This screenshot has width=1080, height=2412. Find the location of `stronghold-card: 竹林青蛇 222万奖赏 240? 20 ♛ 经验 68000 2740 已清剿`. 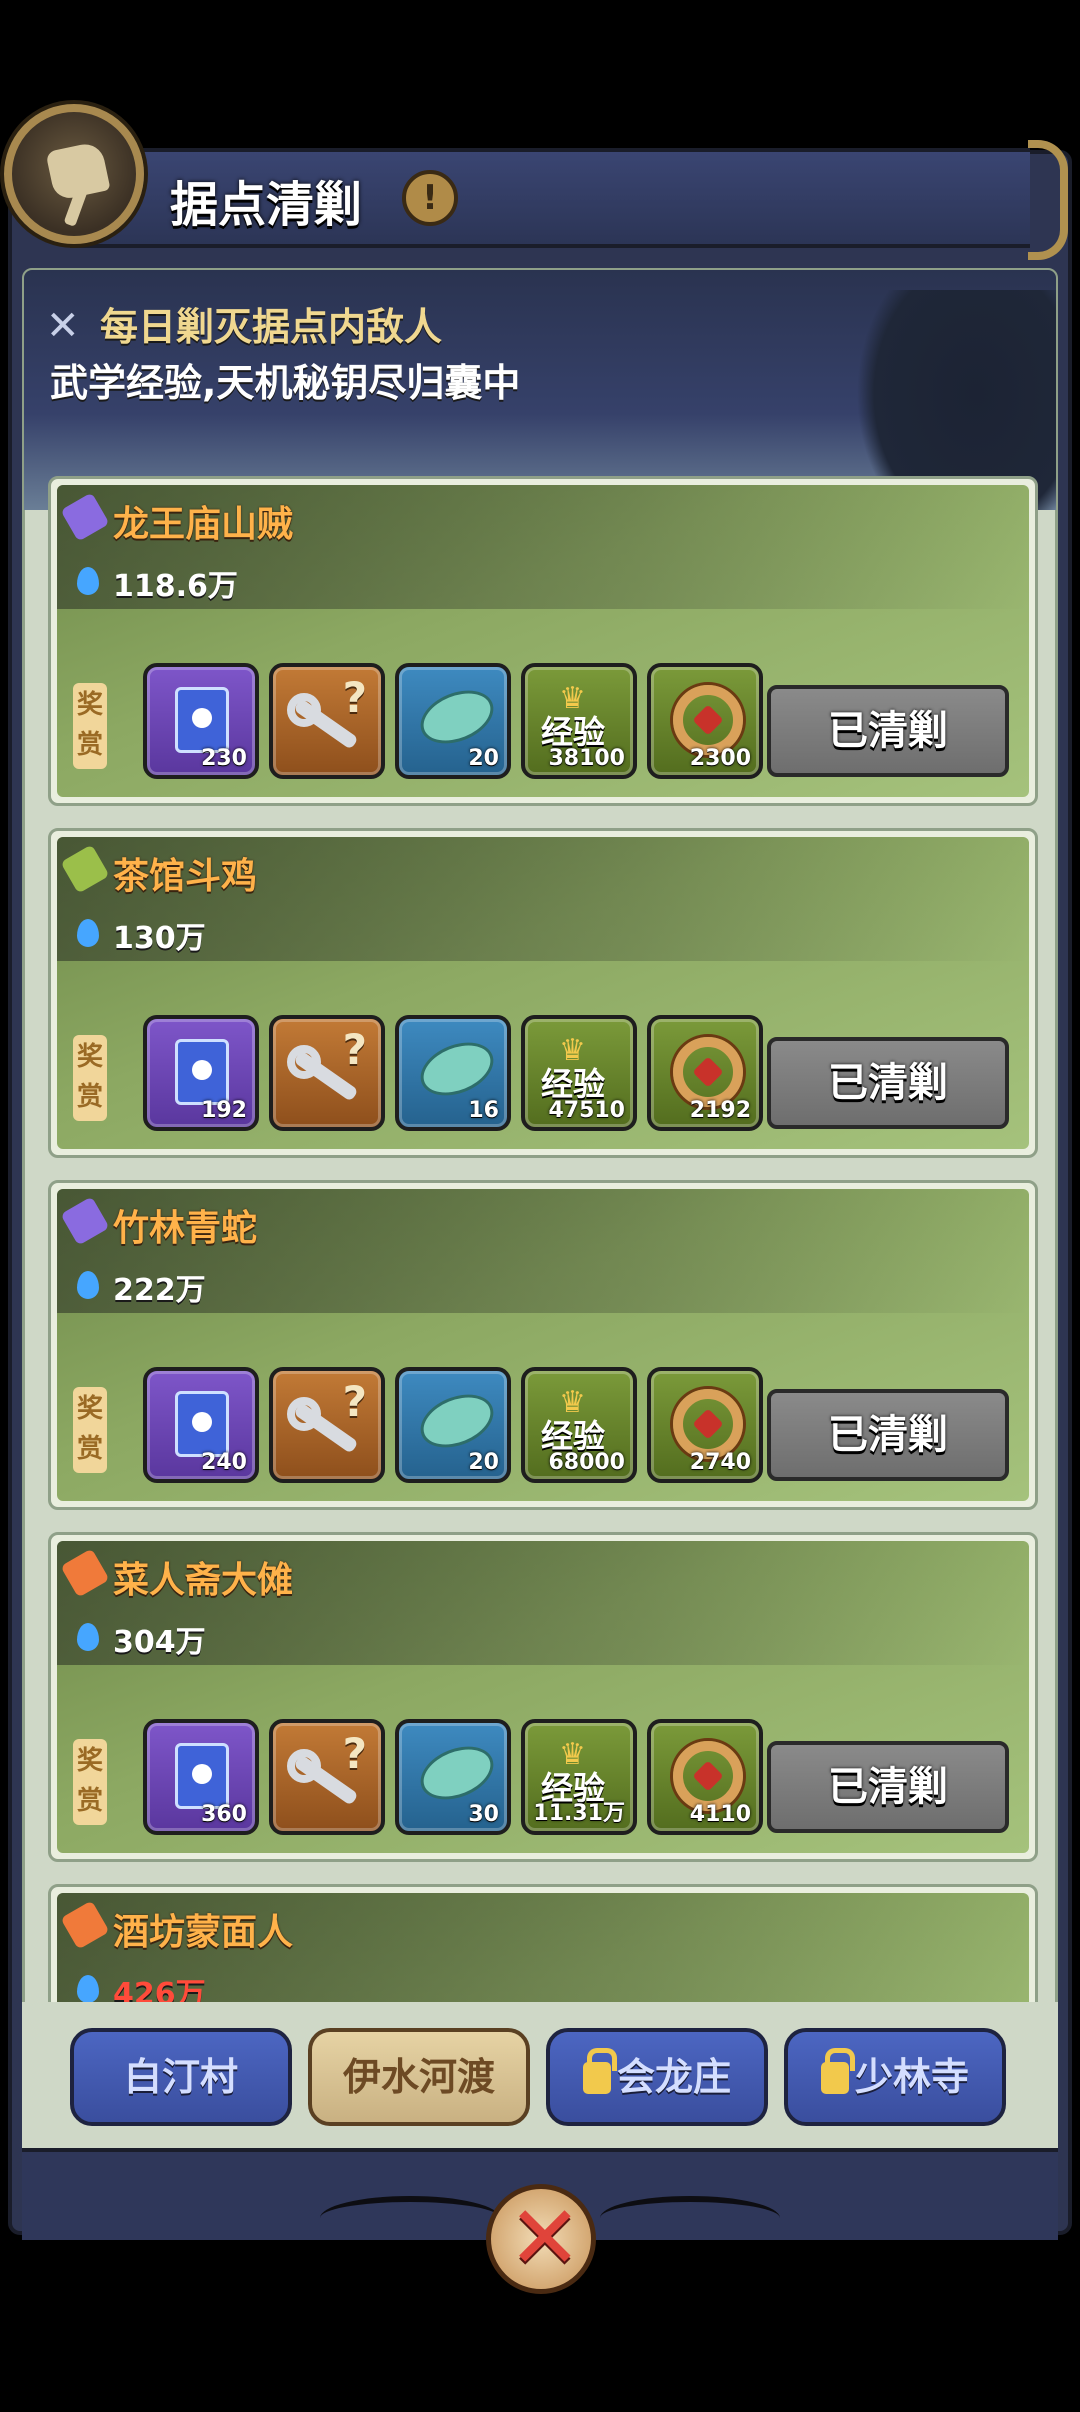

stronghold-card: 竹林青蛇 222万奖赏 240? 20 ♛ 经验 68000 2740 已清剿 is located at coordinates (543, 1345).